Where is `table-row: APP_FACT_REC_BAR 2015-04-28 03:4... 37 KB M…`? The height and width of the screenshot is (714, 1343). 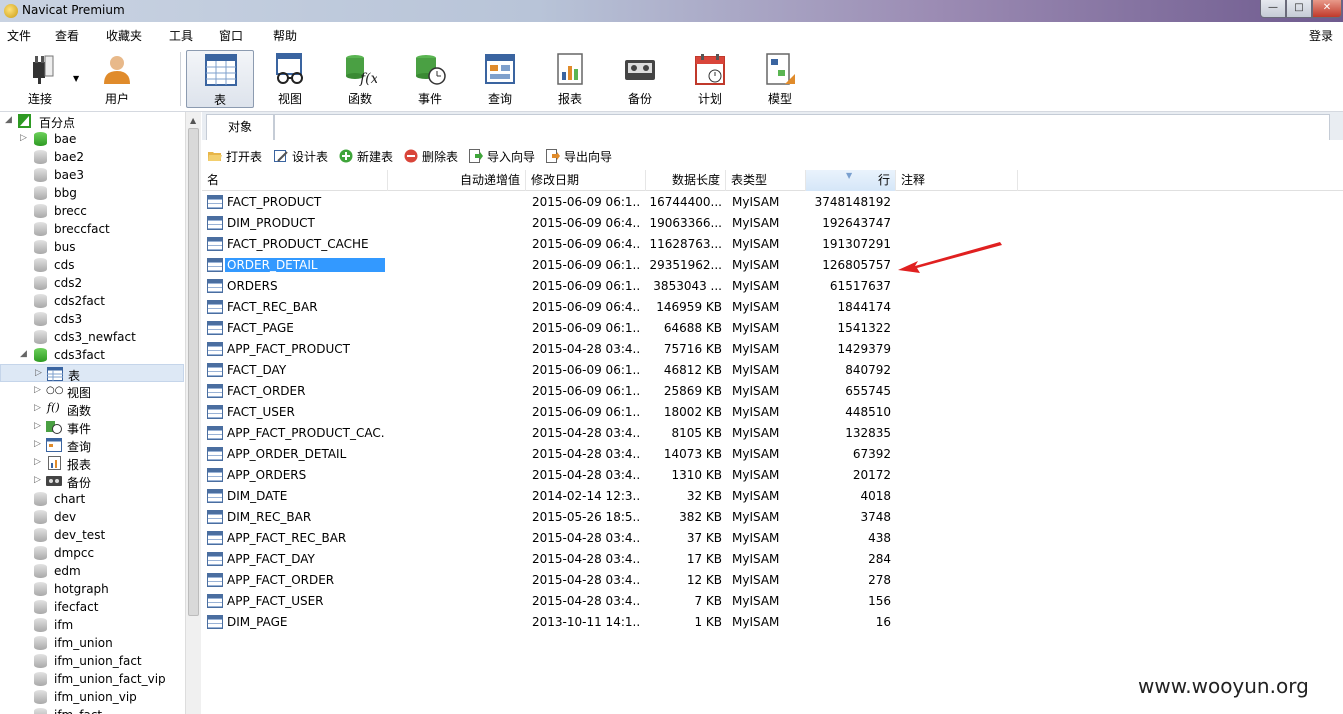
table-row: APP_FACT_REC_BAR 2015-04-28 03:4... 37 KB M… is located at coordinates (652, 538).